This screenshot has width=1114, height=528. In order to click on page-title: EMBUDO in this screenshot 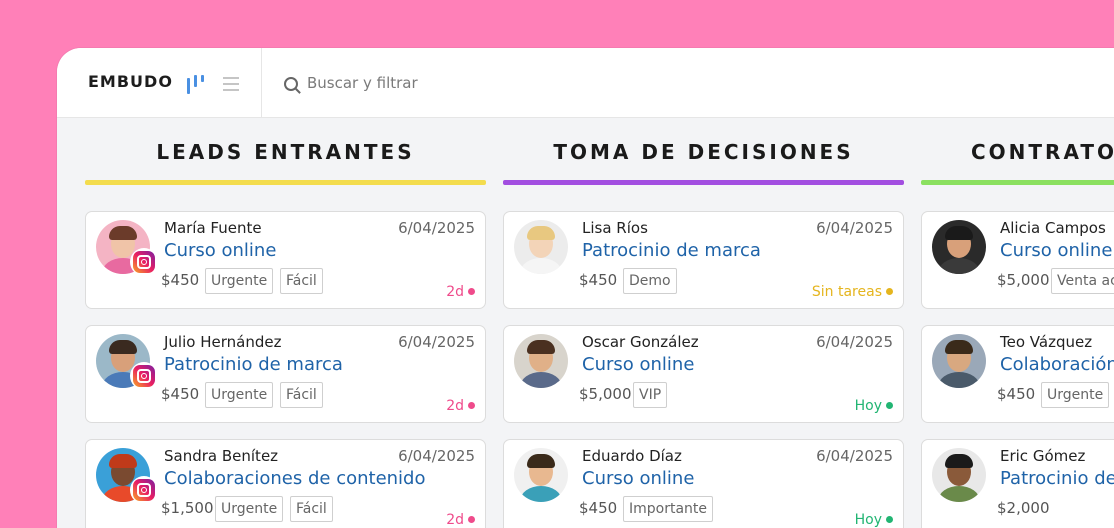, I will do `click(130, 81)`.